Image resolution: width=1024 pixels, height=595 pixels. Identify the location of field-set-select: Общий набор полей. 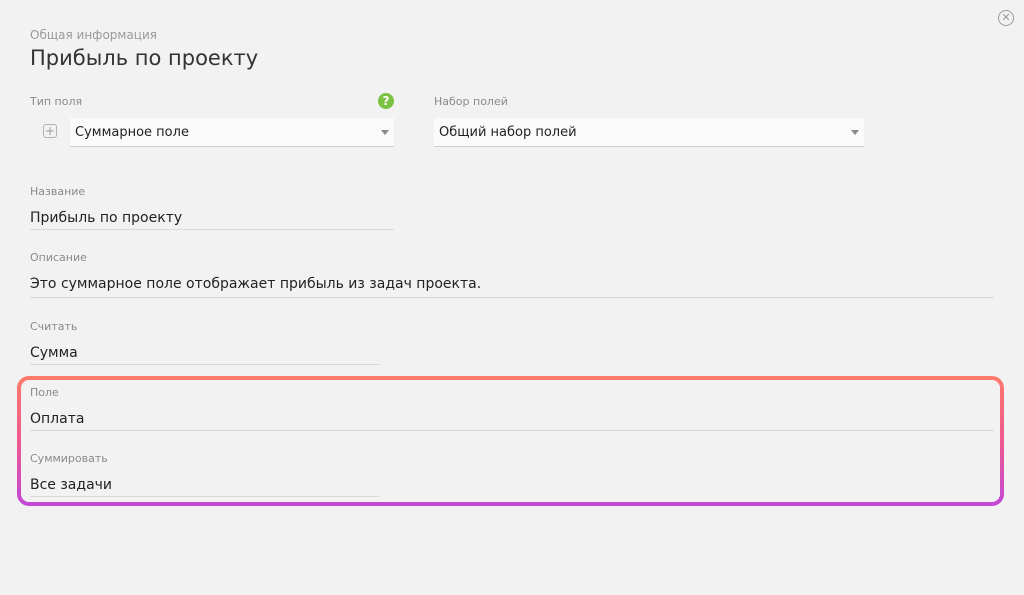
(649, 132).